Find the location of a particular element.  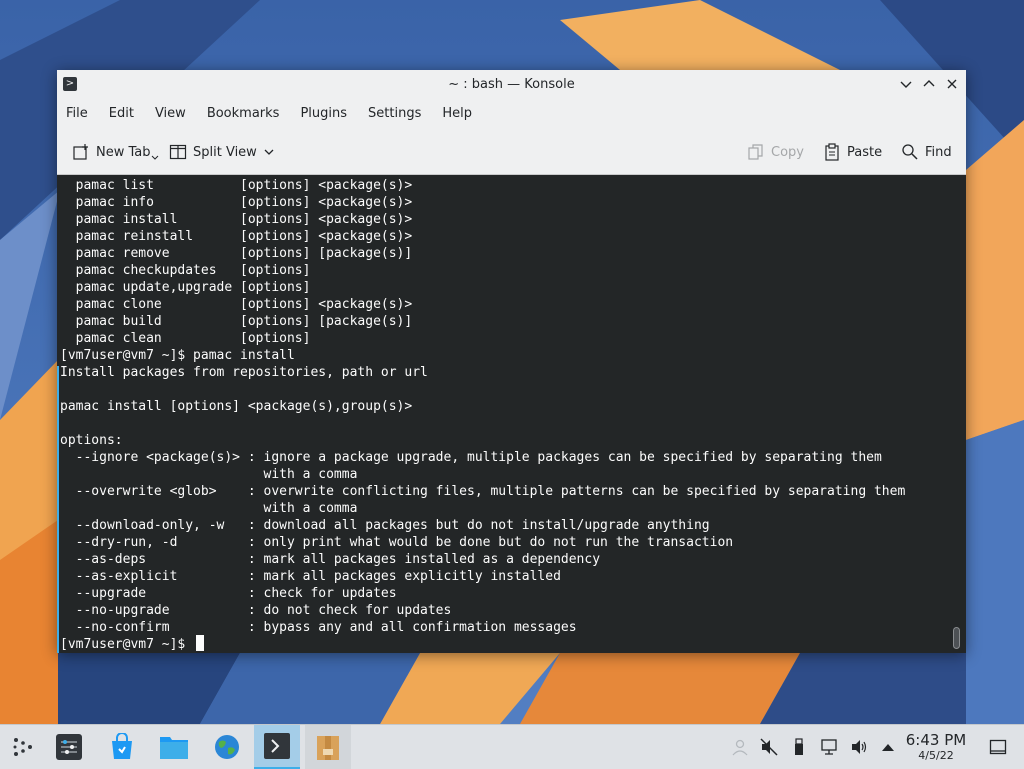

search-icon is located at coordinates (910, 152).